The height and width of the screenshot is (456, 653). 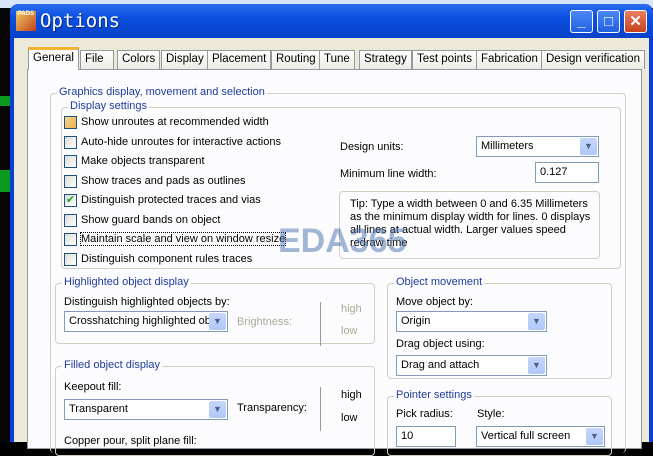 What do you see at coordinates (342, 241) in the screenshot?
I see `eda365-watermark: EDA365` at bounding box center [342, 241].